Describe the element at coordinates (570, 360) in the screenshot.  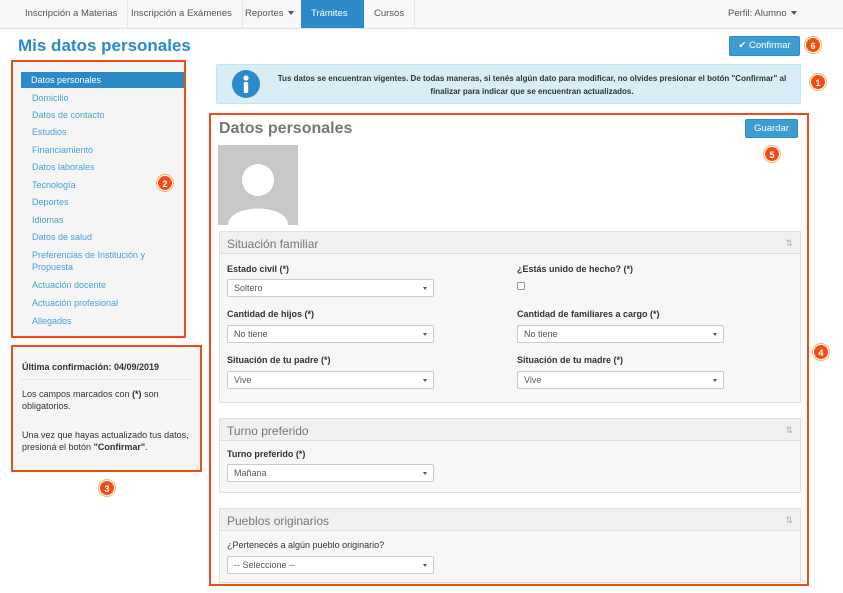
I see `madre-label: Situación de tu madre (*)` at that location.